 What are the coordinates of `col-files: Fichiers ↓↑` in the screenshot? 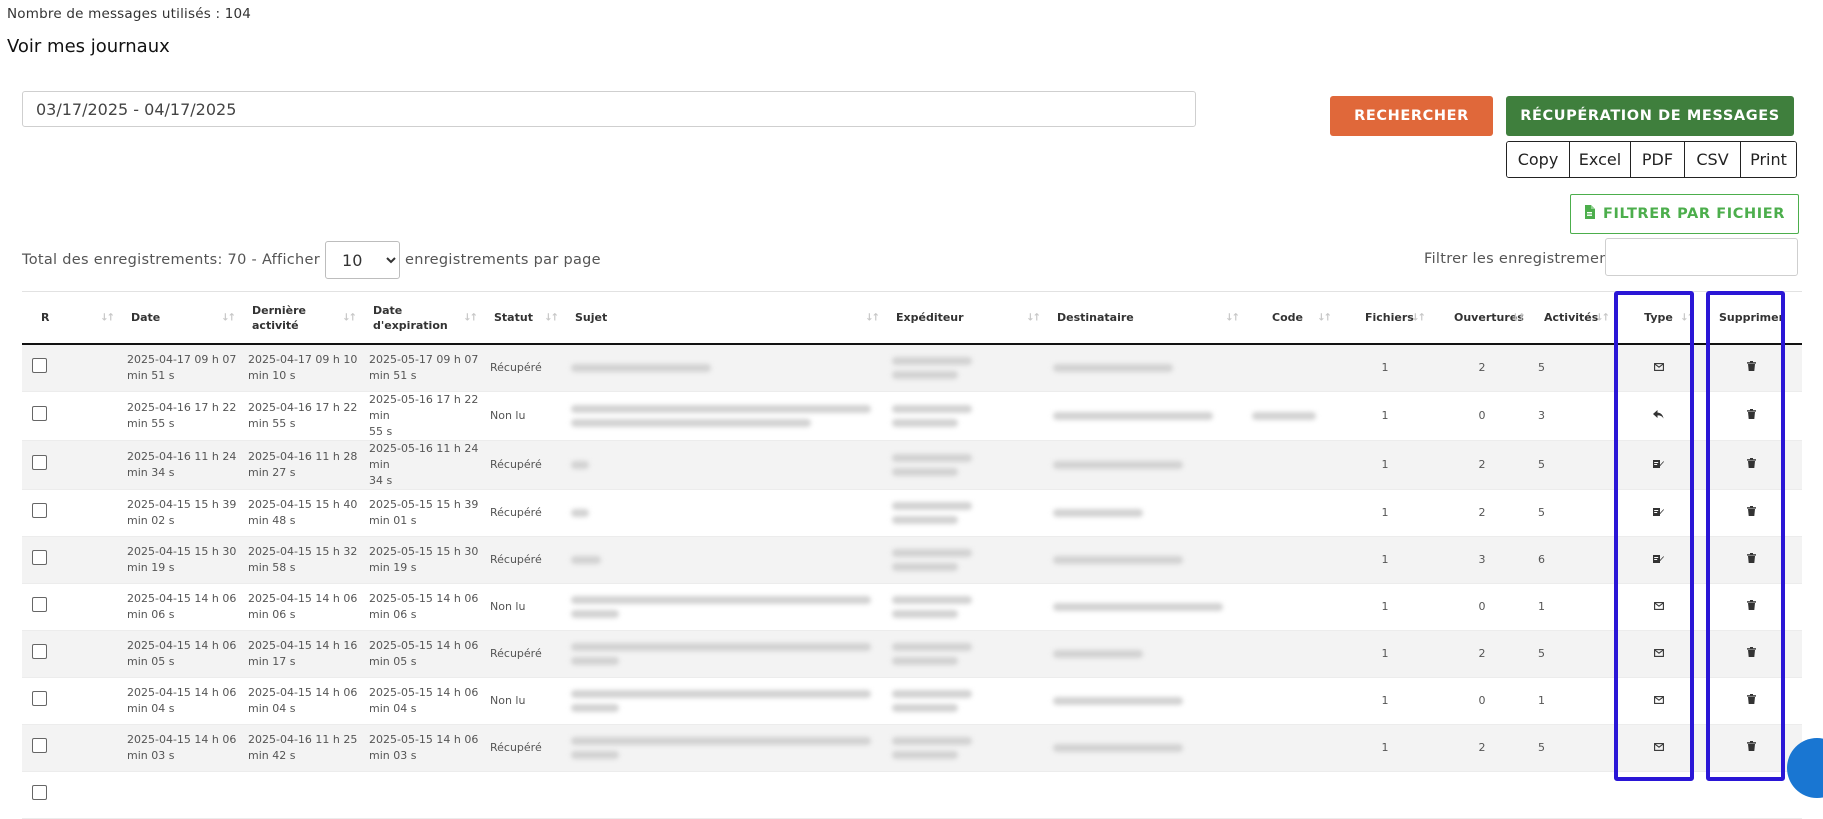 It's located at (1385, 318).